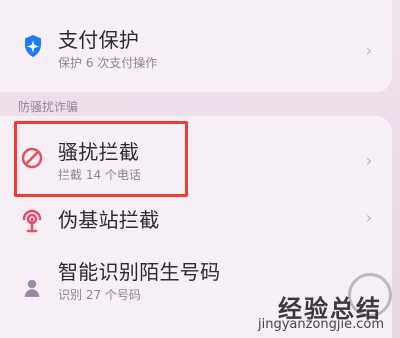  What do you see at coordinates (33, 46) in the screenshot?
I see `shield-icon` at bounding box center [33, 46].